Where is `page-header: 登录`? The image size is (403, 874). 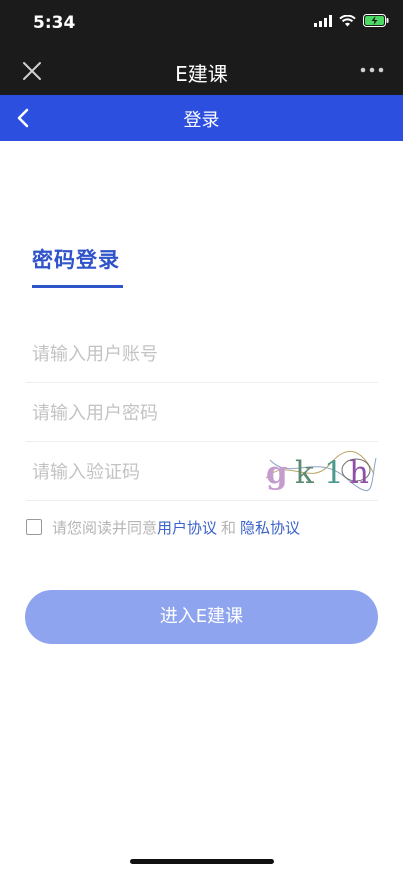 page-header: 登录 is located at coordinates (201, 118).